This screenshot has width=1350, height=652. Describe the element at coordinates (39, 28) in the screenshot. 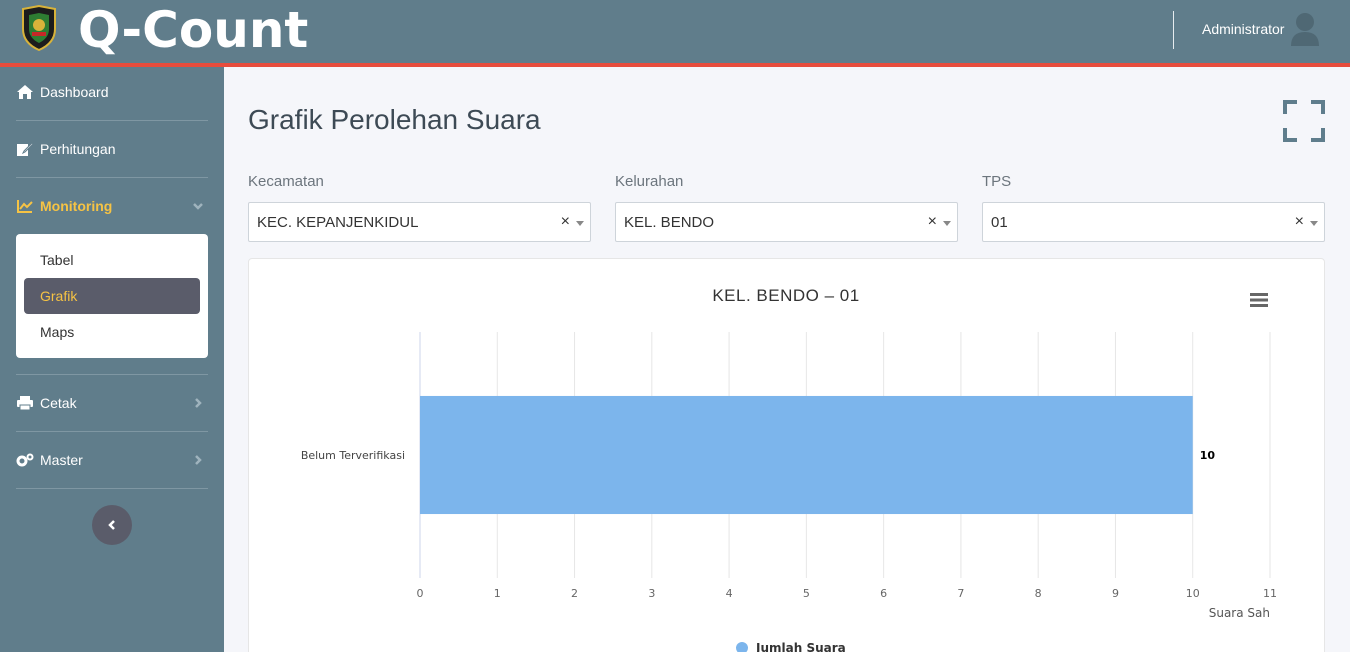

I see `regency-emblem-logo` at that location.